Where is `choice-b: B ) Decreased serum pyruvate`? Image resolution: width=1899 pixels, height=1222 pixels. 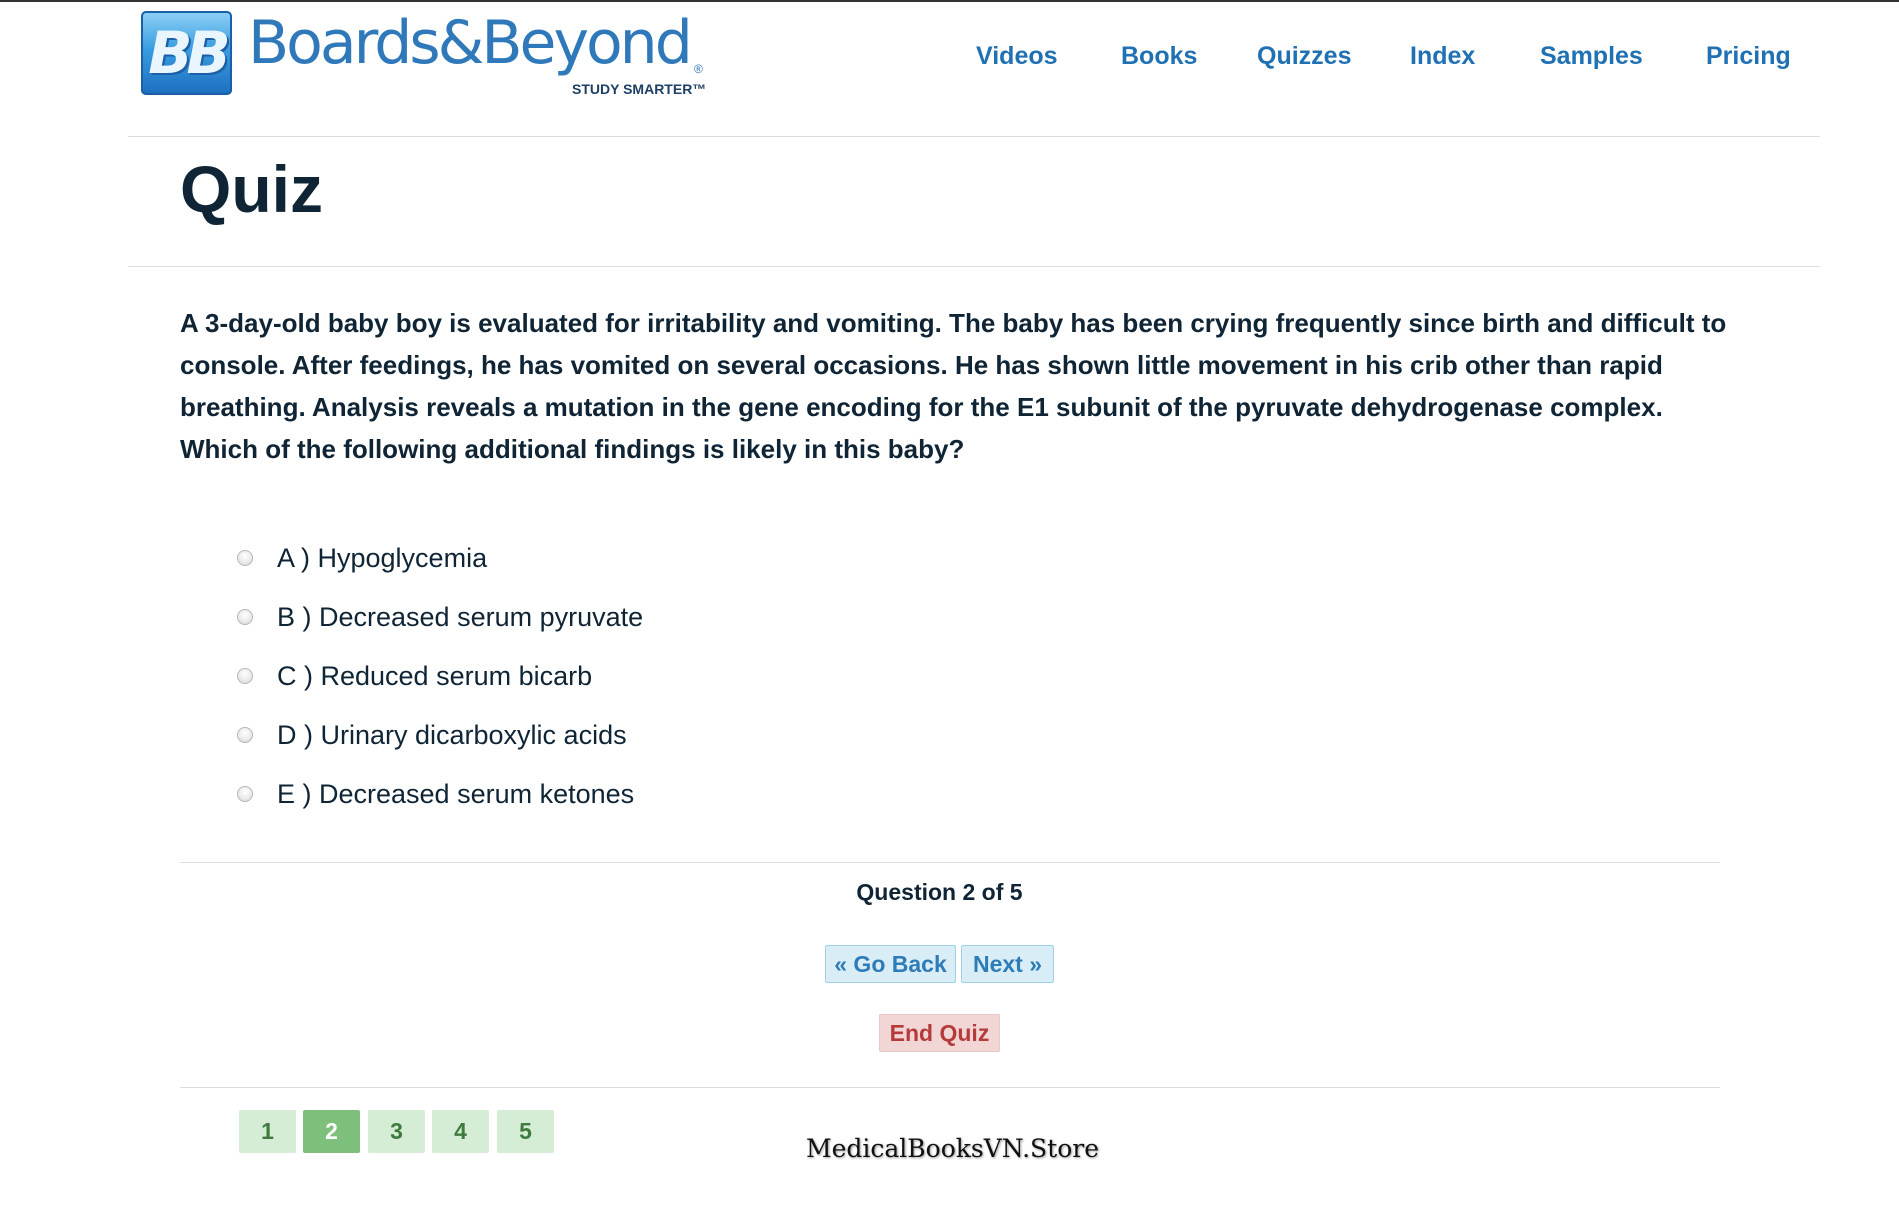
choice-b: B ) Decreased serum pyruvate is located at coordinates (637, 626).